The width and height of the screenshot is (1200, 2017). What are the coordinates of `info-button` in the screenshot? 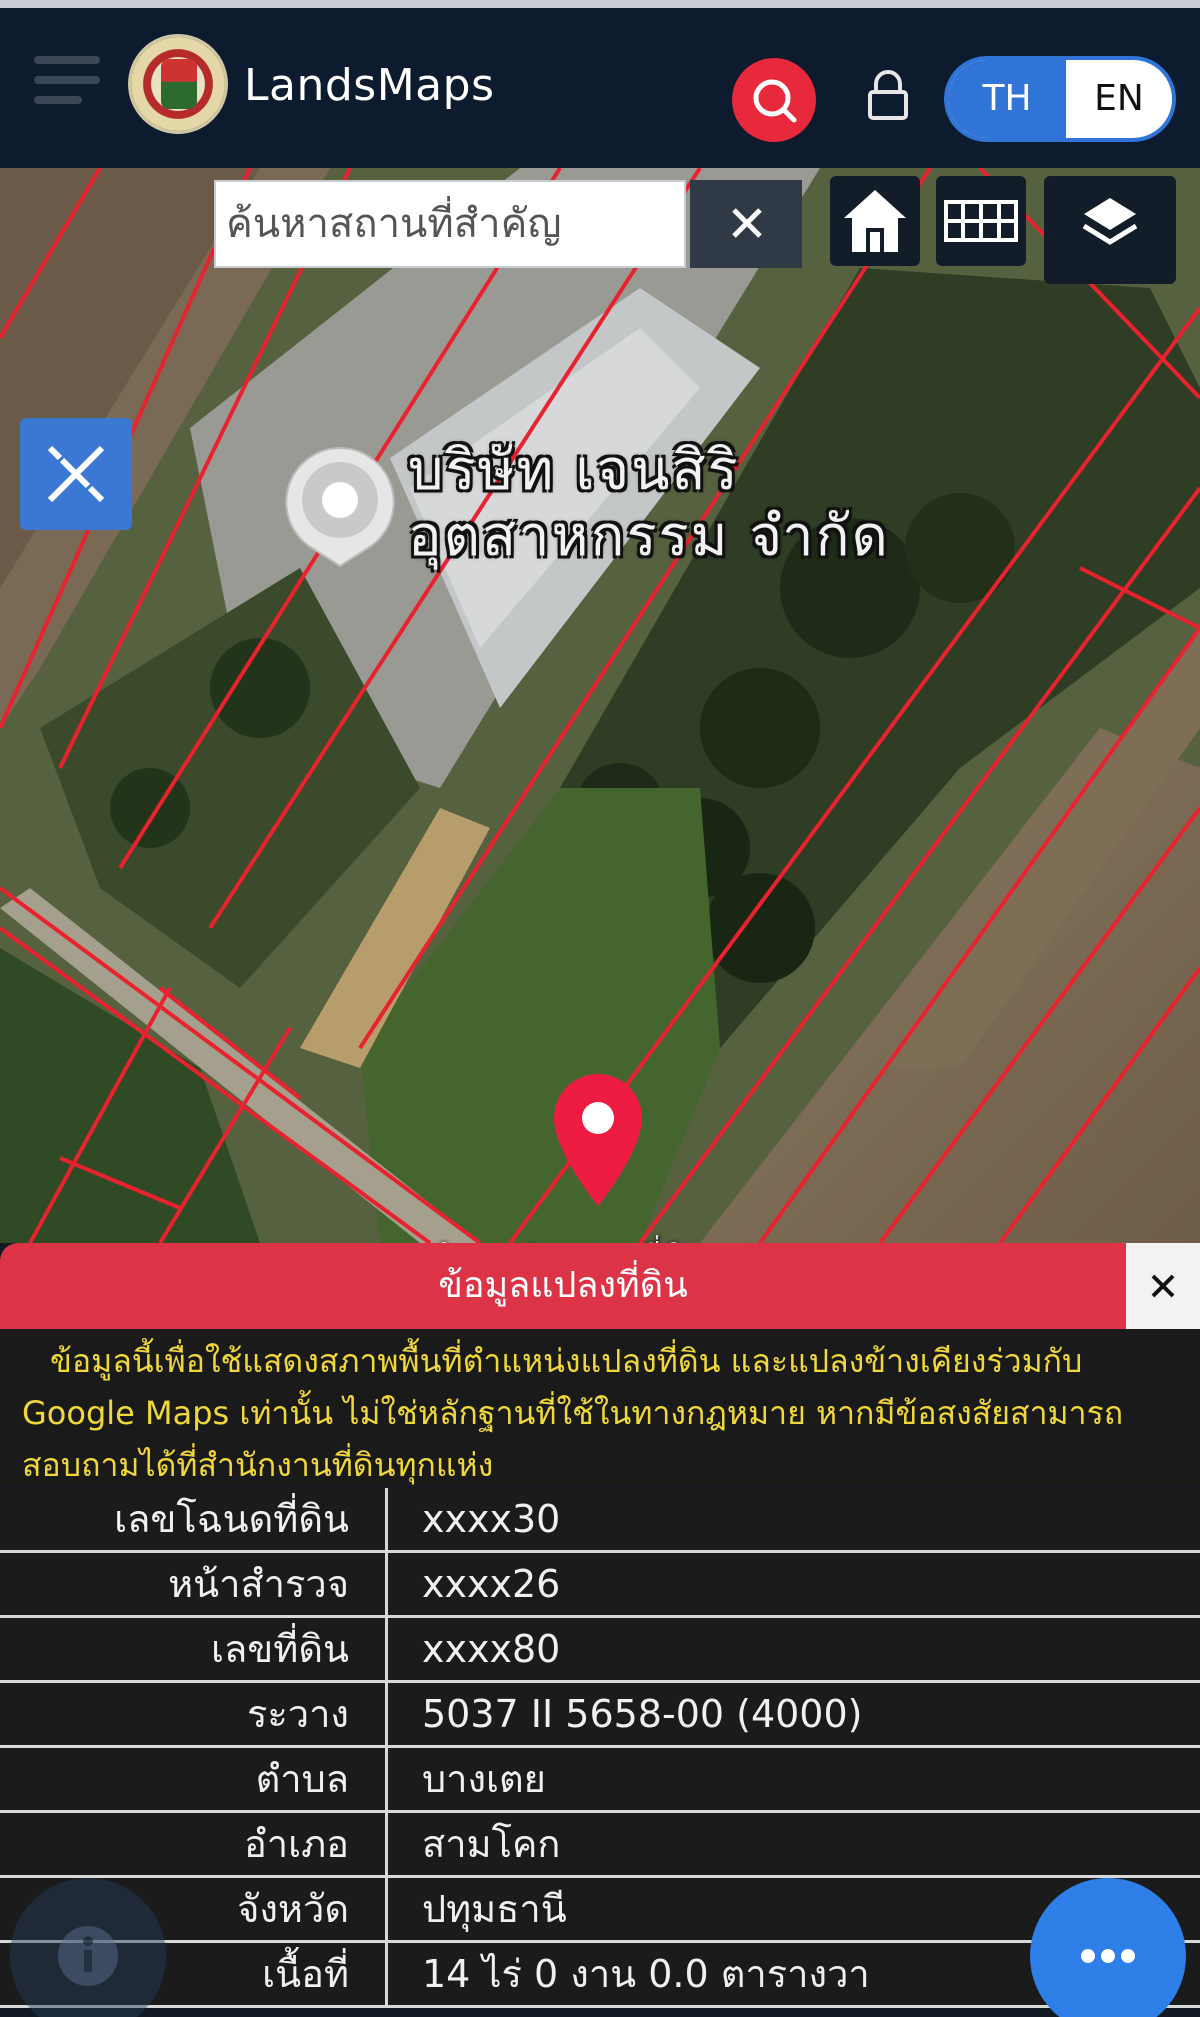 It's located at (88, 1947).